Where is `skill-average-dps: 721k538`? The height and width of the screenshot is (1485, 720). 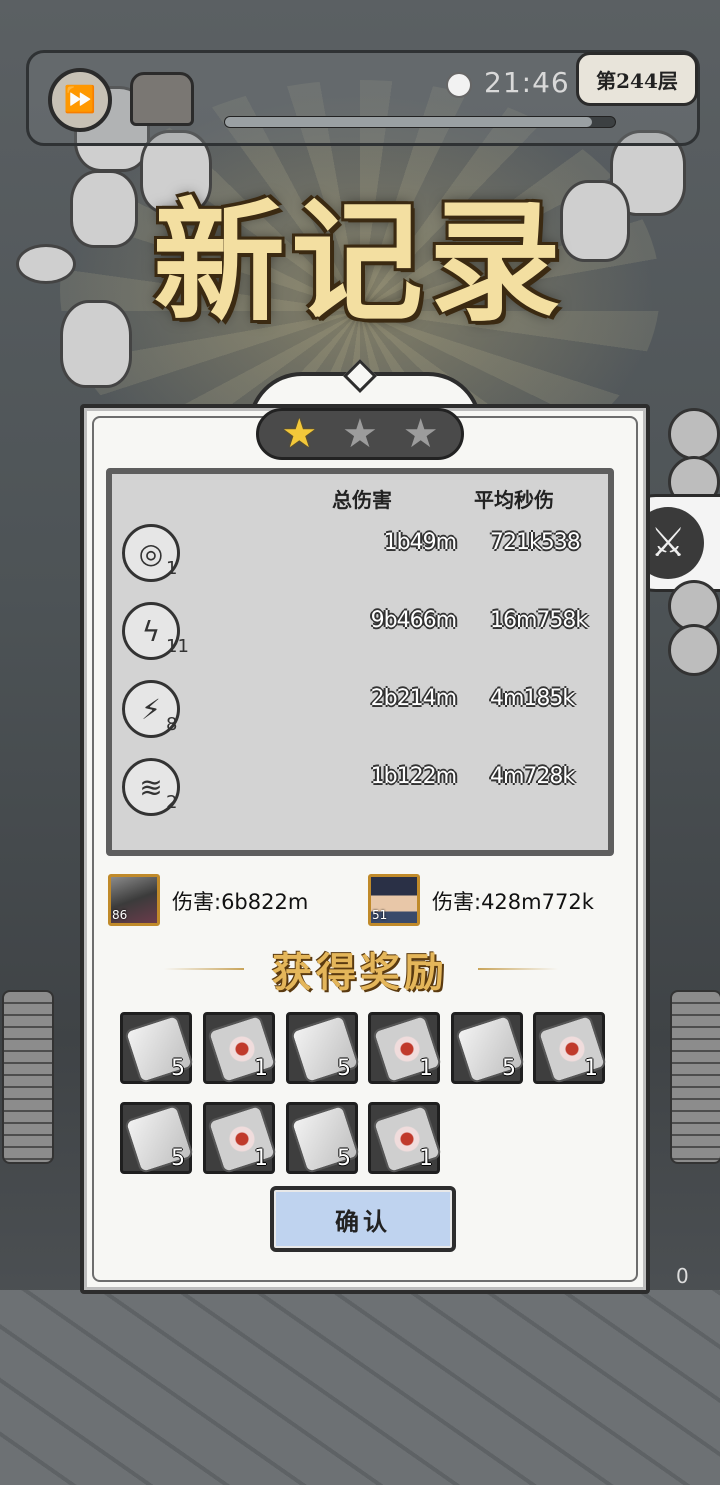 skill-average-dps: 721k538 is located at coordinates (535, 542).